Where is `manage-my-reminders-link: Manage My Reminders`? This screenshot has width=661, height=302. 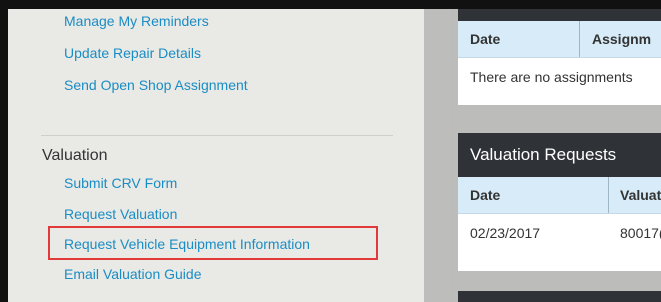
manage-my-reminders-link: Manage My Reminders is located at coordinates (136, 21).